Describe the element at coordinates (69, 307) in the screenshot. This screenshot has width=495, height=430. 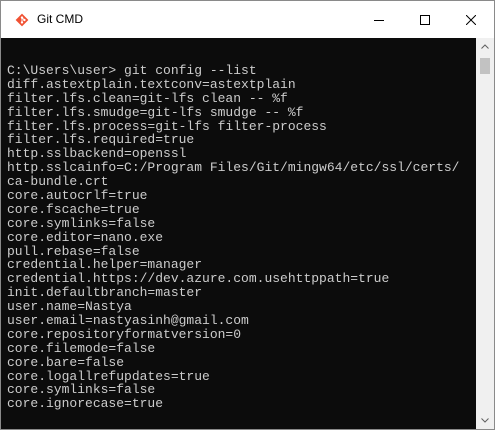
I see `config-output-line: user.name=Nastya` at that location.